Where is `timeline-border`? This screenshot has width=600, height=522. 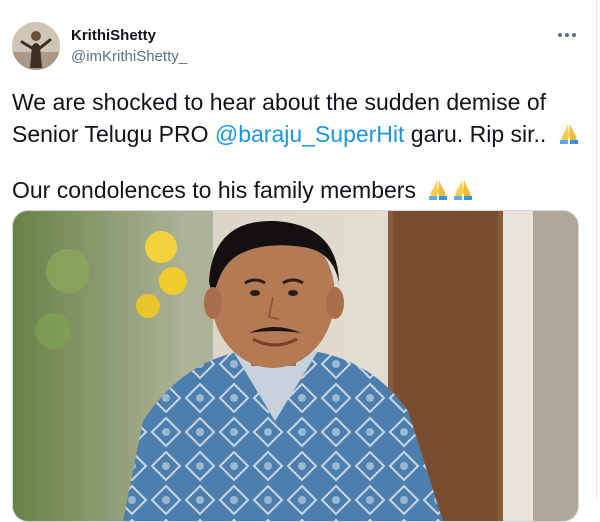
timeline-border is located at coordinates (596, 250).